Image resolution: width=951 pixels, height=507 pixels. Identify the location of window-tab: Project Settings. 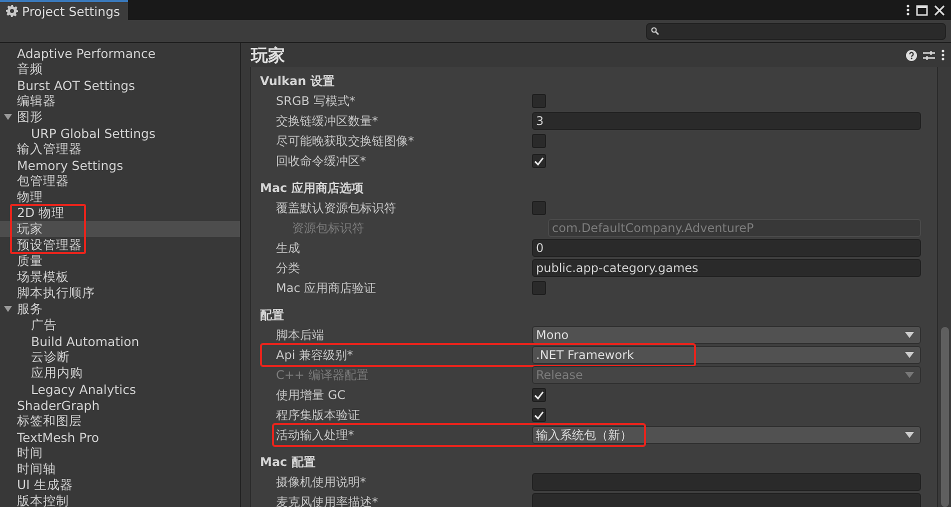
(64, 10).